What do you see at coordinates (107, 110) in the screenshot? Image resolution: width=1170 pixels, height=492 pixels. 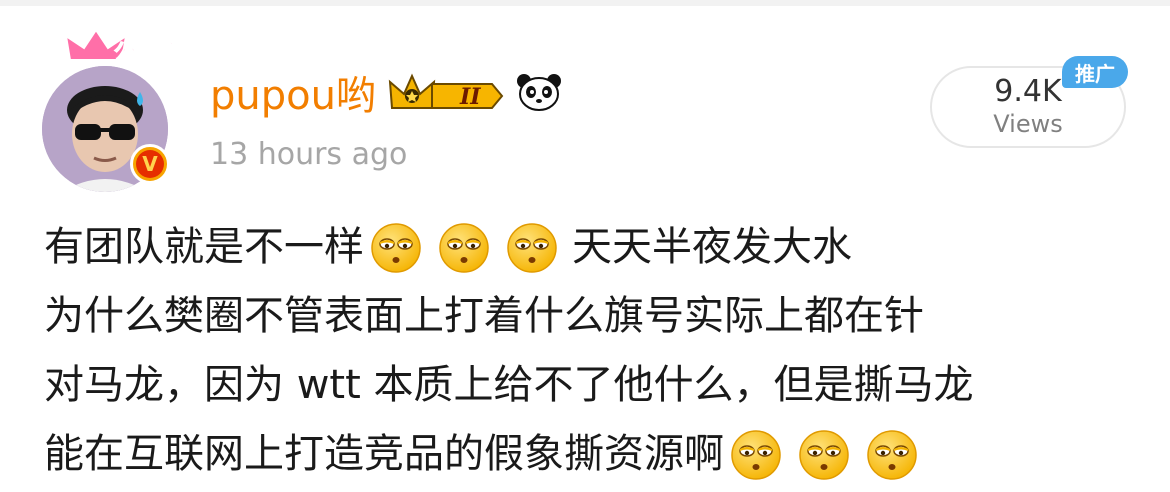 I see `avatar-container: 公主病 V` at bounding box center [107, 110].